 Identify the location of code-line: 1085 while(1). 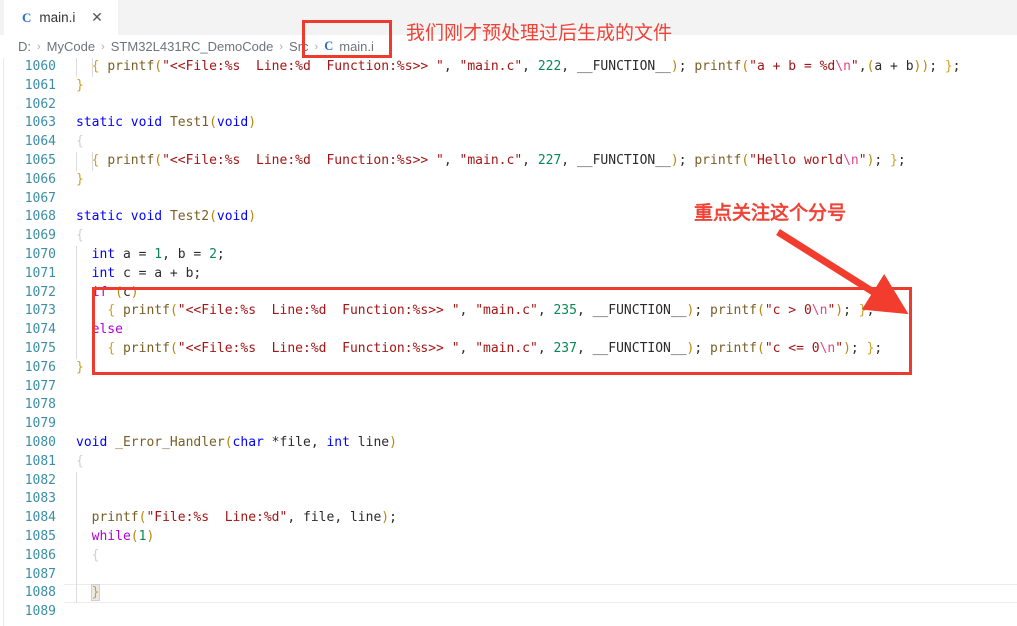
(508, 537).